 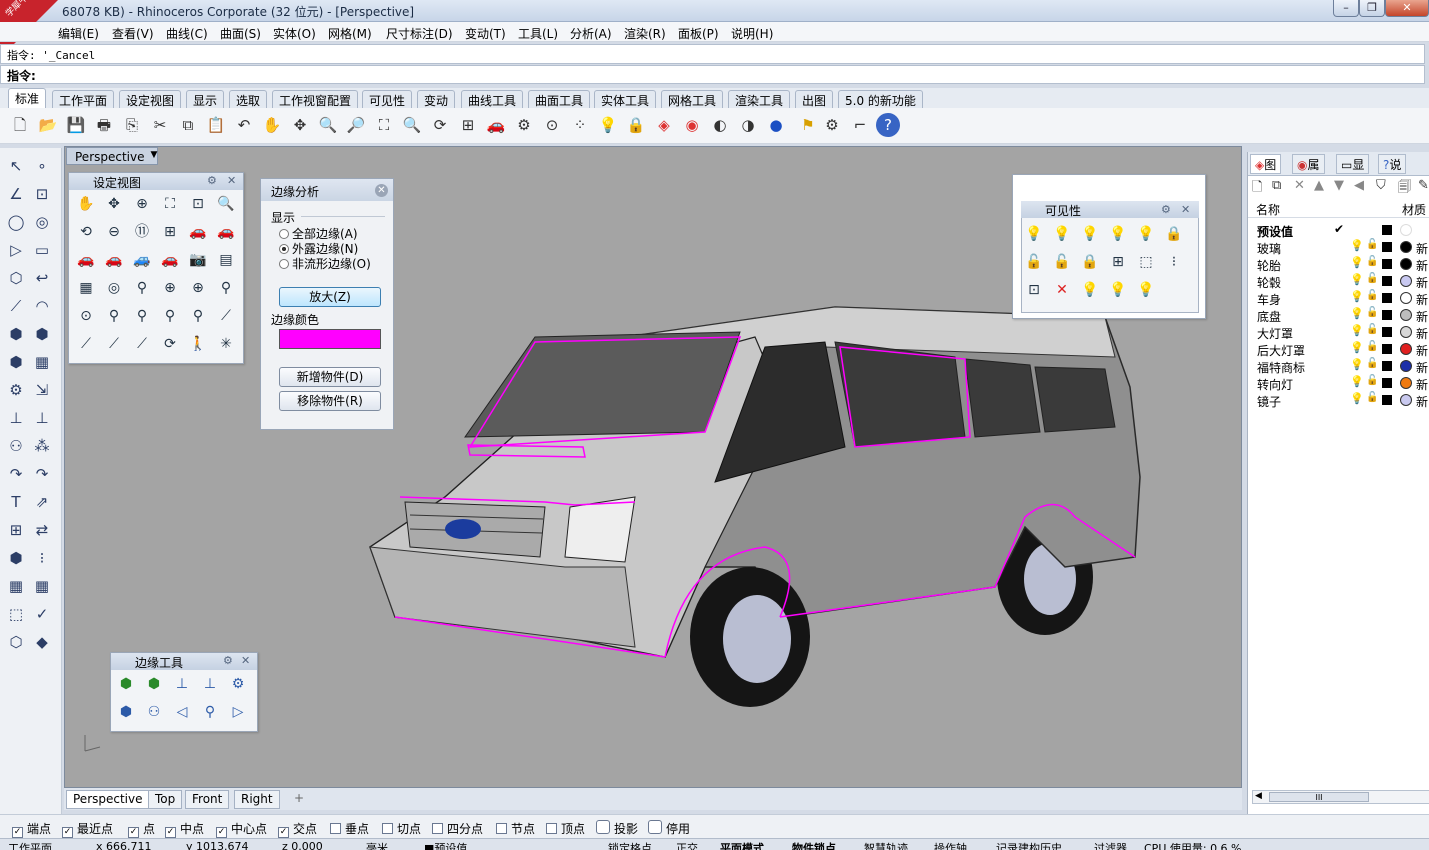 What do you see at coordinates (42, 194) in the screenshot?
I see `rectangle-icon: ⊡` at bounding box center [42, 194].